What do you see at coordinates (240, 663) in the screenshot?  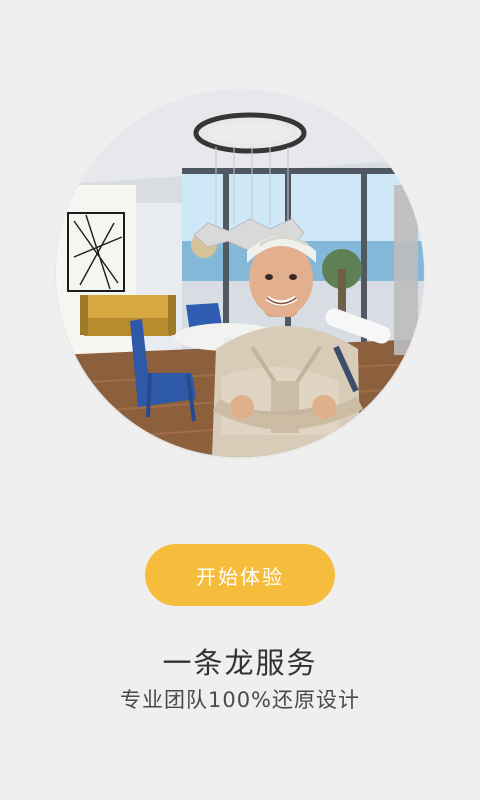 I see `page-title: 一条龙服务` at bounding box center [240, 663].